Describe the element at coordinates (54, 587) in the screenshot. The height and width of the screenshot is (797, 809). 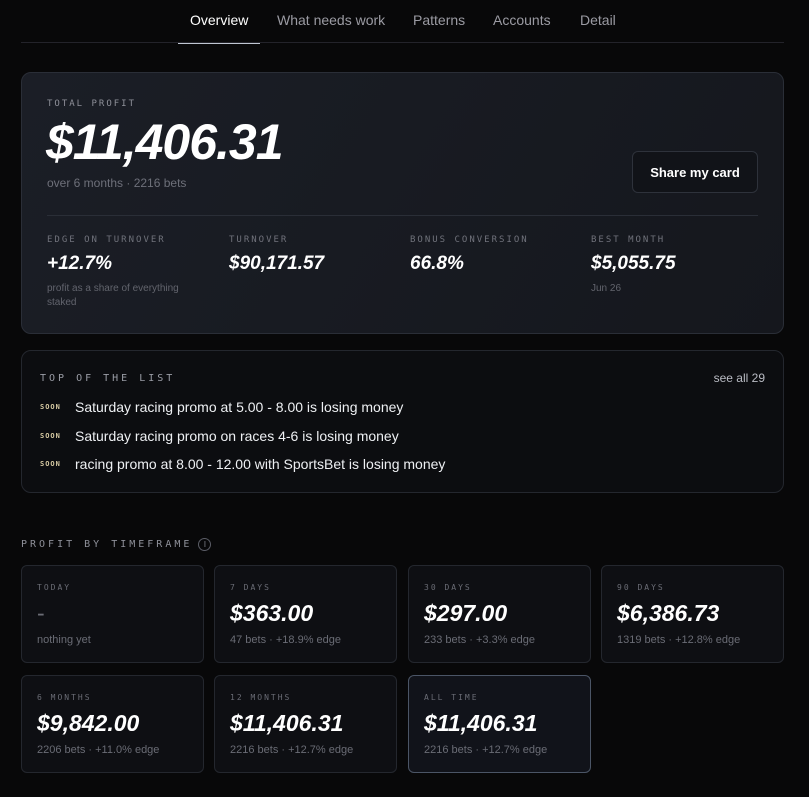
I see `timeframe-label: TODAY` at that location.